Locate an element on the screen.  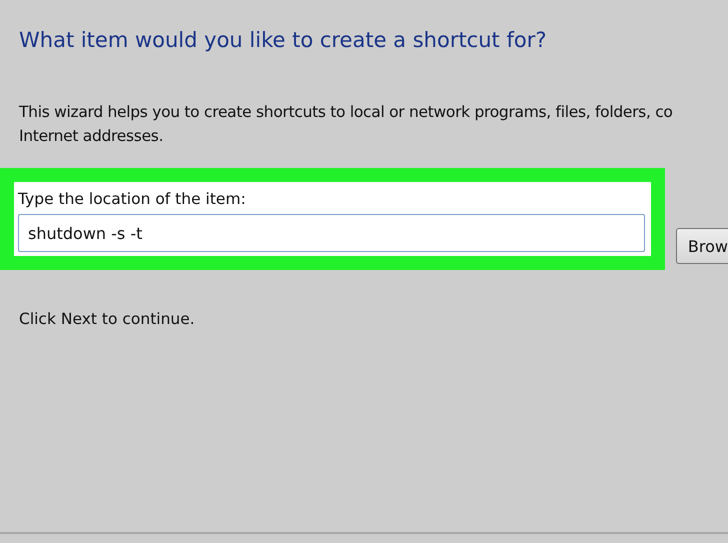
description-text: Internet addresses. is located at coordinates (91, 136).